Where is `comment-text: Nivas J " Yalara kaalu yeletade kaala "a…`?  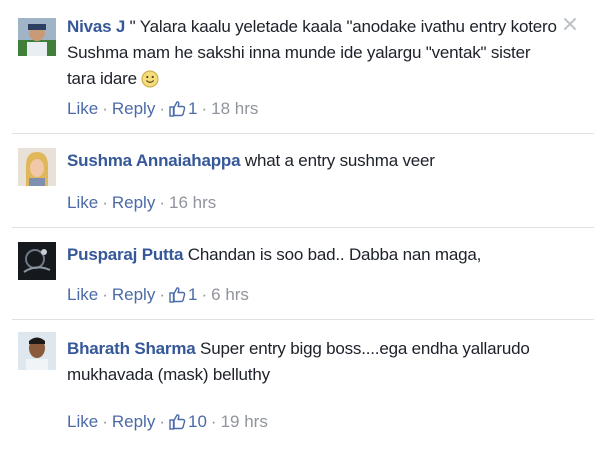 comment-text: Nivas J " Yalara kaalu yeletade kaala "a… is located at coordinates (312, 55).